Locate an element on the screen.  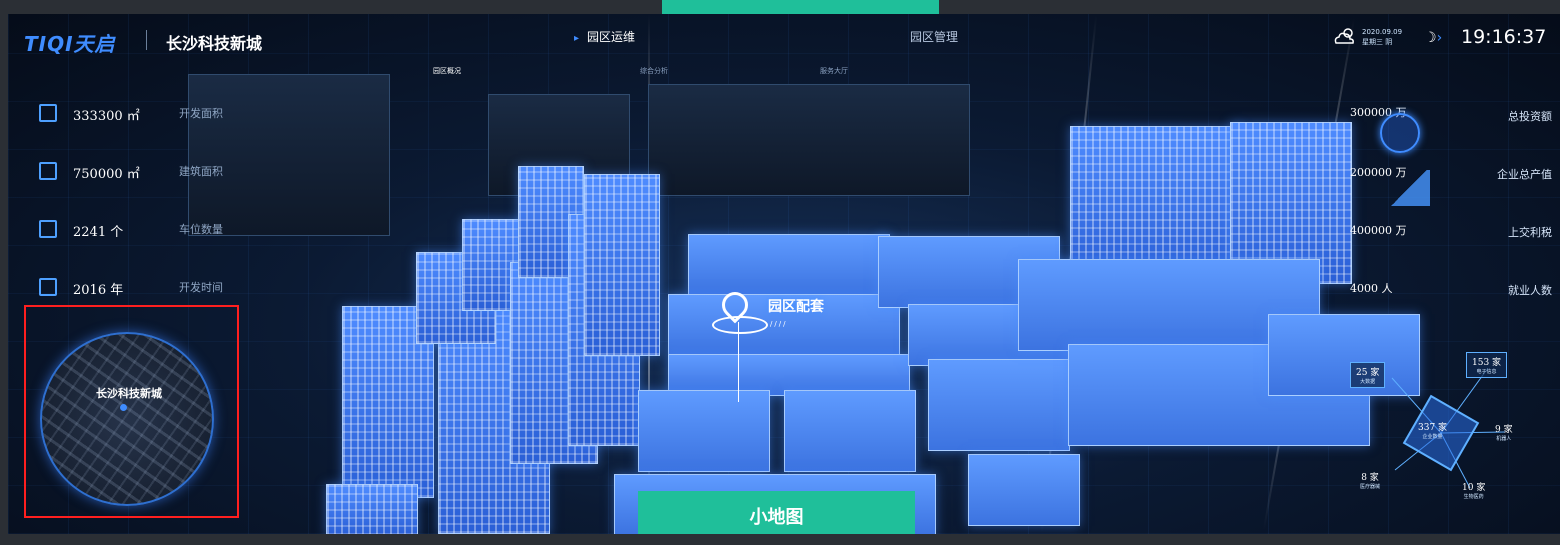
node-value: 153 家 is located at coordinates (1487, 363).